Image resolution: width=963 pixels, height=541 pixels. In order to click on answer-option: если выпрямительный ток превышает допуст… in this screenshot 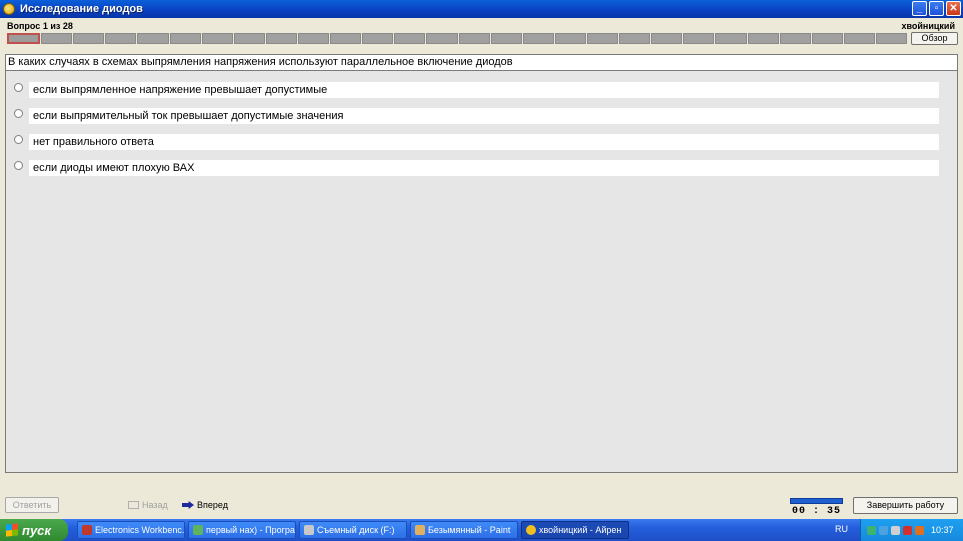, I will do `click(479, 116)`.